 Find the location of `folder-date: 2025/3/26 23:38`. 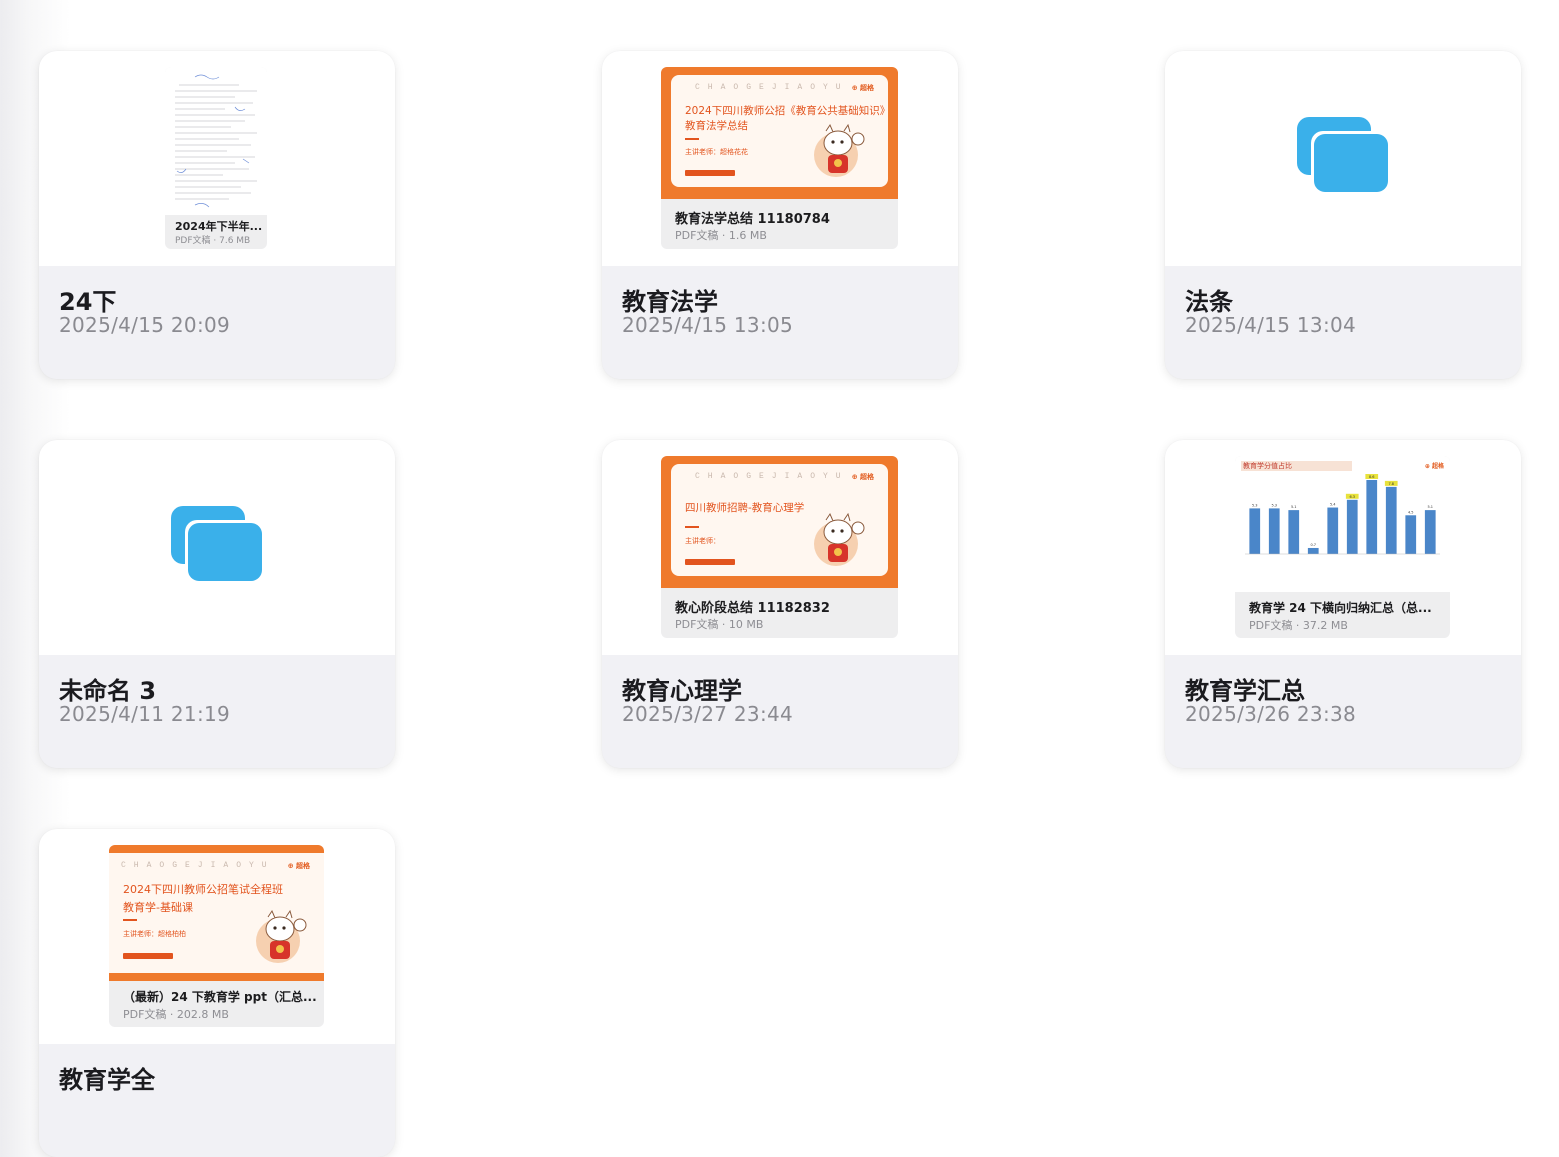

folder-date: 2025/3/26 23:38 is located at coordinates (1271, 714).